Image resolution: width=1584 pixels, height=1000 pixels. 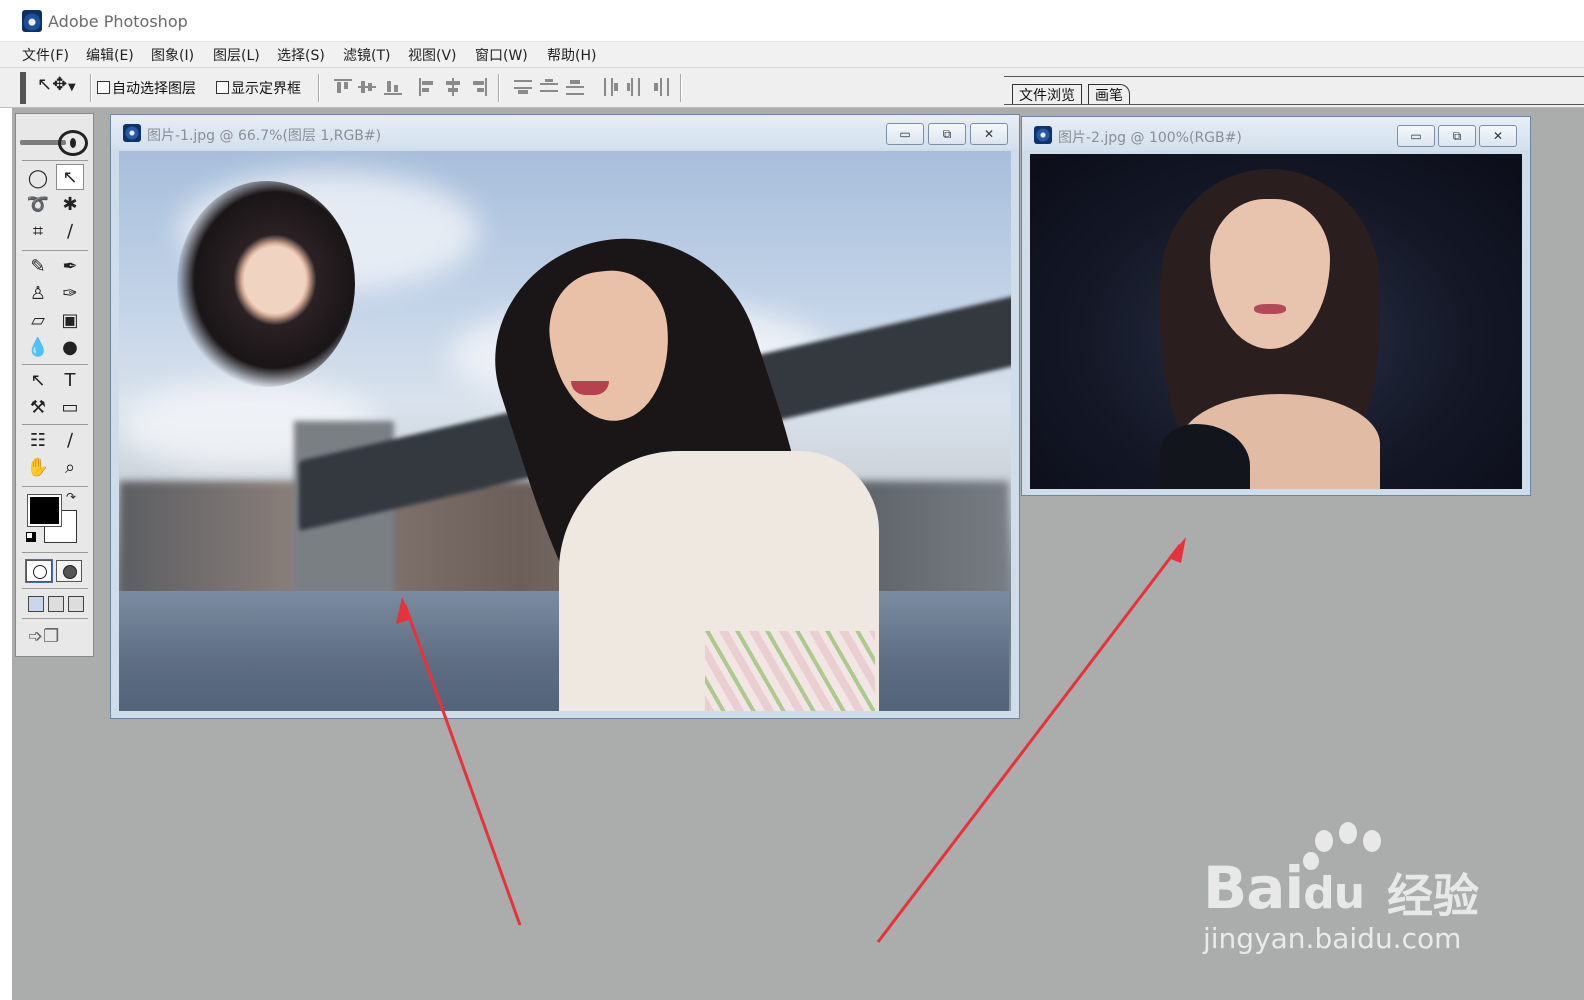 What do you see at coordinates (70, 381) in the screenshot?
I see `type-tool-icon: T` at bounding box center [70, 381].